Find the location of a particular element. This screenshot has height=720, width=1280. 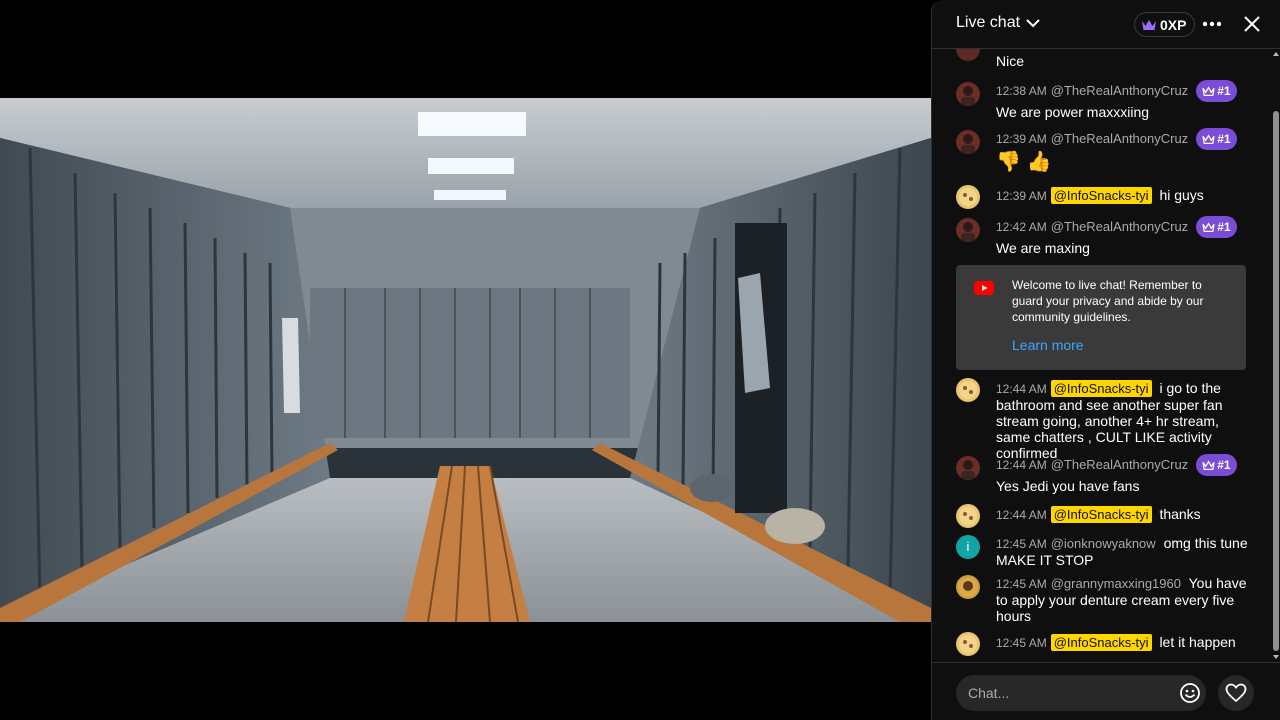

close-icon is located at coordinates (1252, 24).